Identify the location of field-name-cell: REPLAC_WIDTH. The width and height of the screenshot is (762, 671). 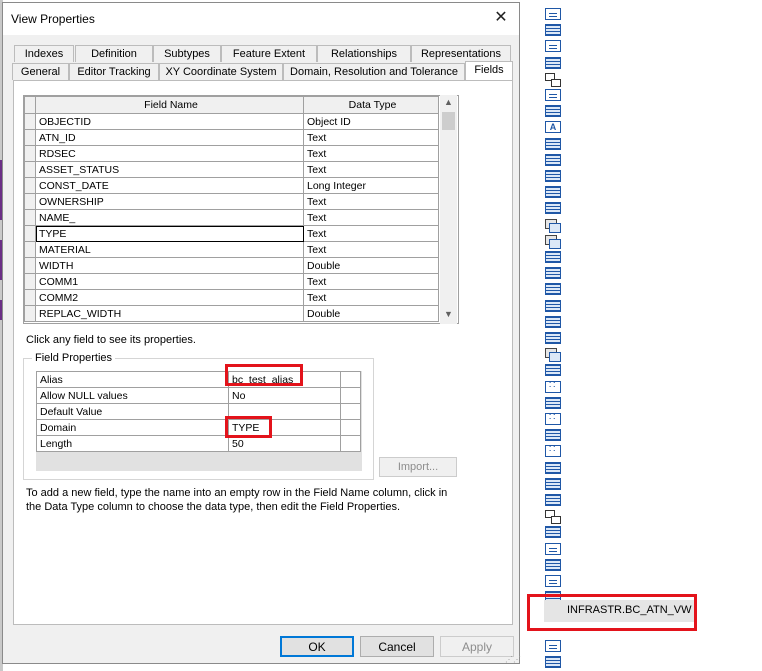
(169, 313).